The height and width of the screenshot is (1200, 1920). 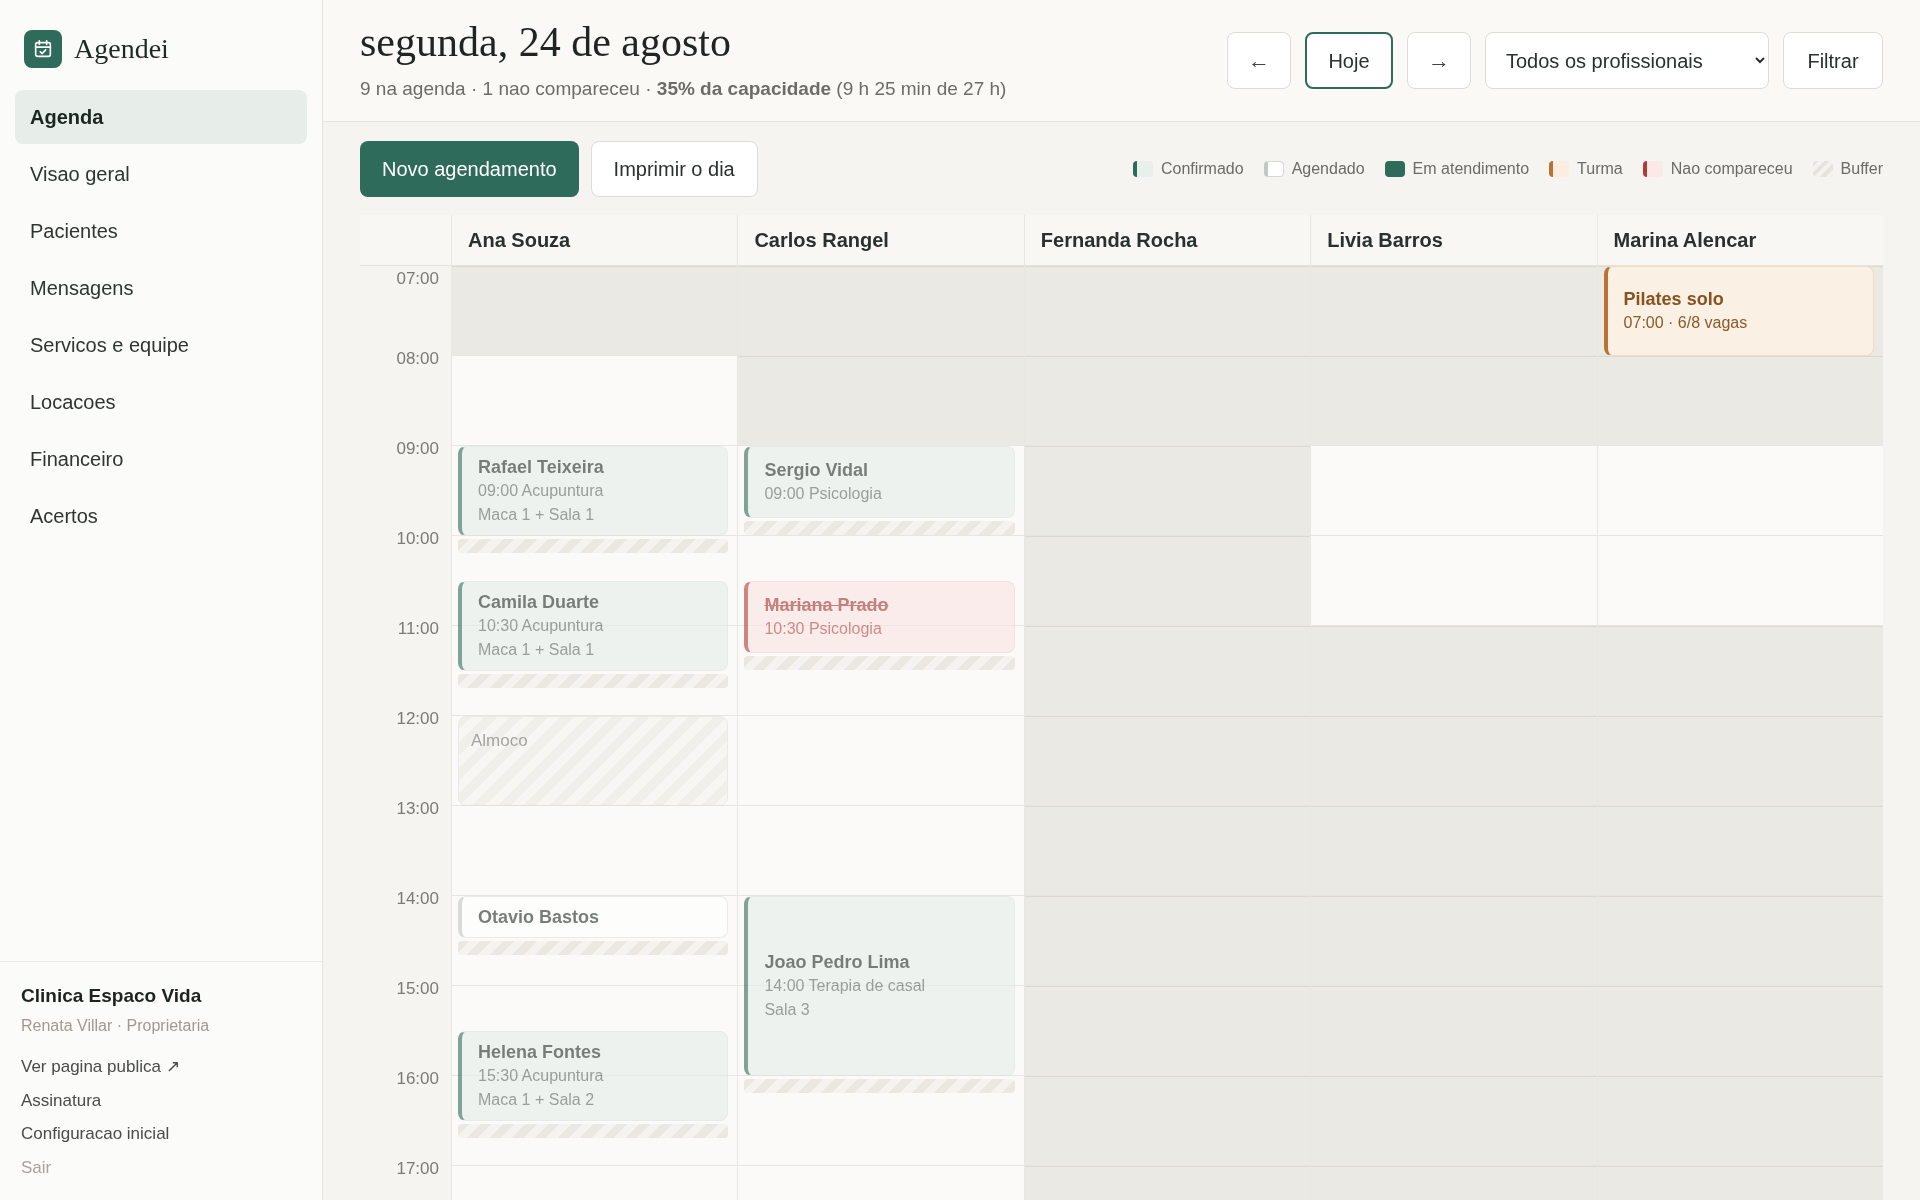 I want to click on appointment-detail: 15:30 Acupuntura, so click(x=541, y=1076).